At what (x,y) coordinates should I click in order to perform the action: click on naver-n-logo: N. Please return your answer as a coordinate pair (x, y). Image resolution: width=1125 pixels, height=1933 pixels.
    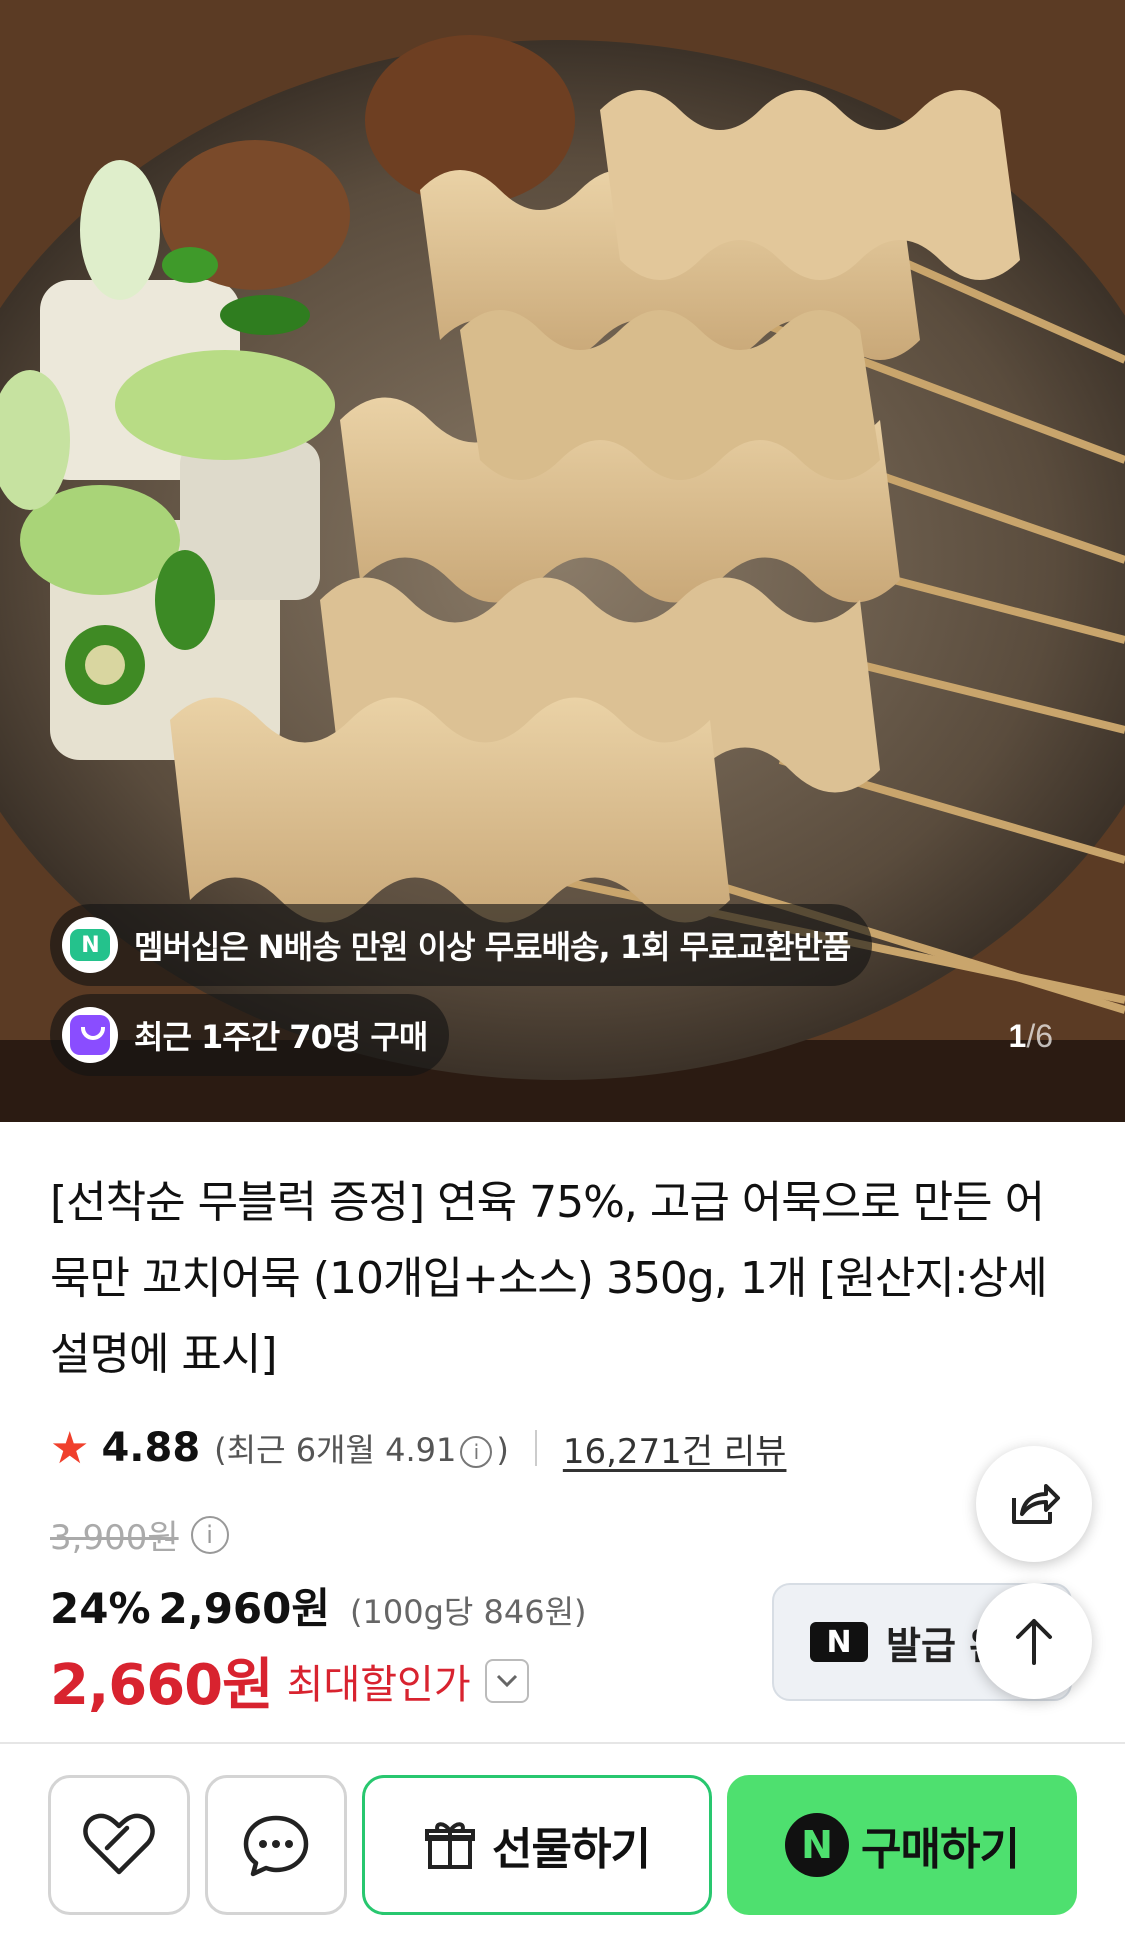
    Looking at the image, I should click on (839, 1642).